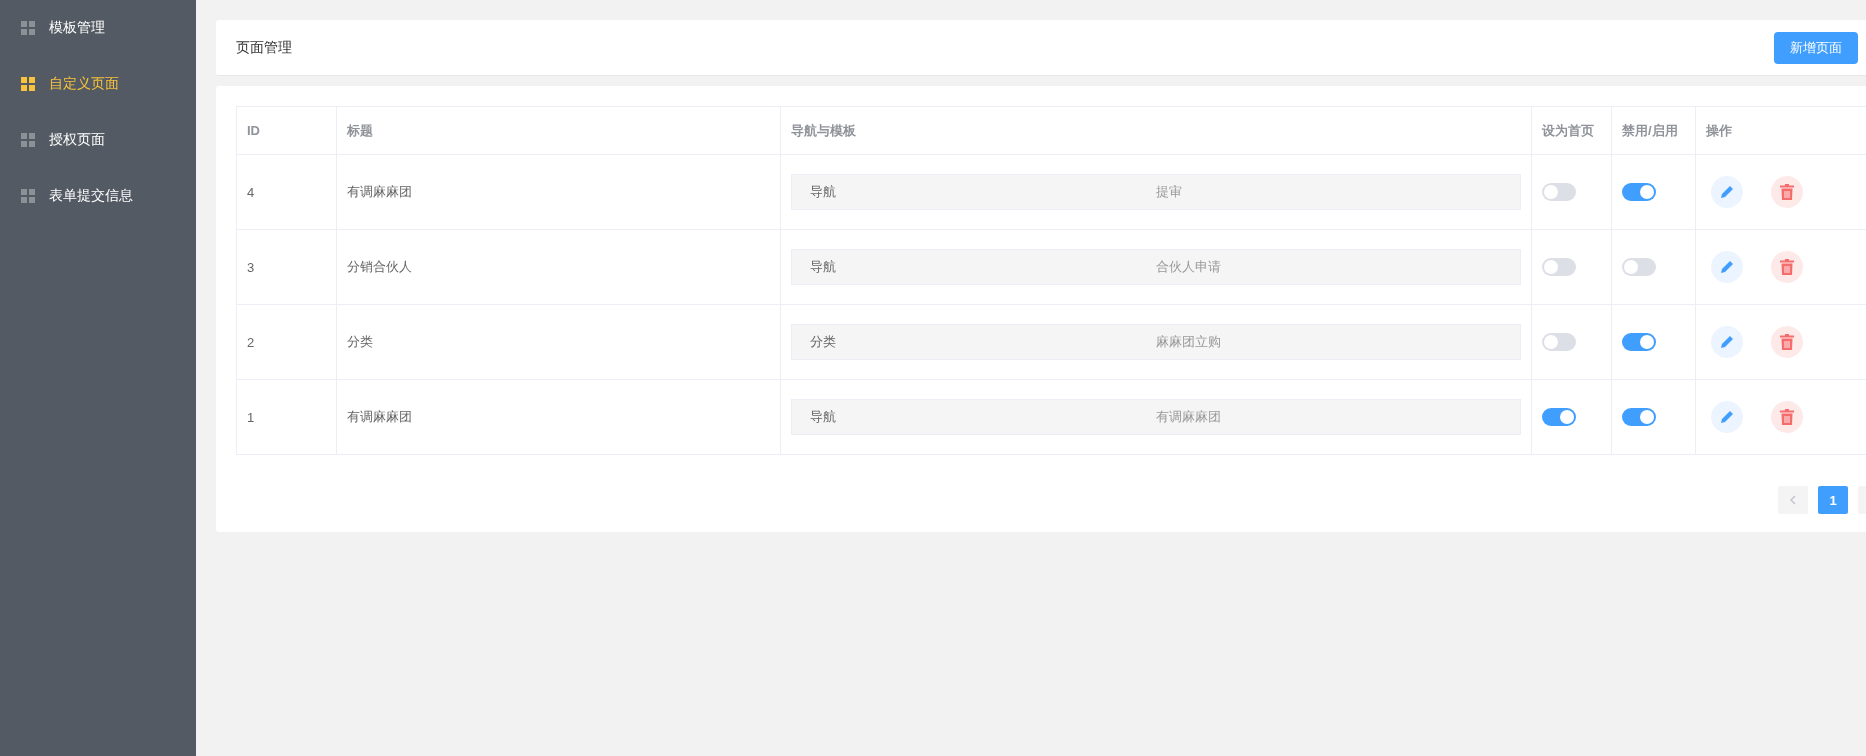  What do you see at coordinates (286, 192) in the screenshot?
I see `table-cell: 4` at bounding box center [286, 192].